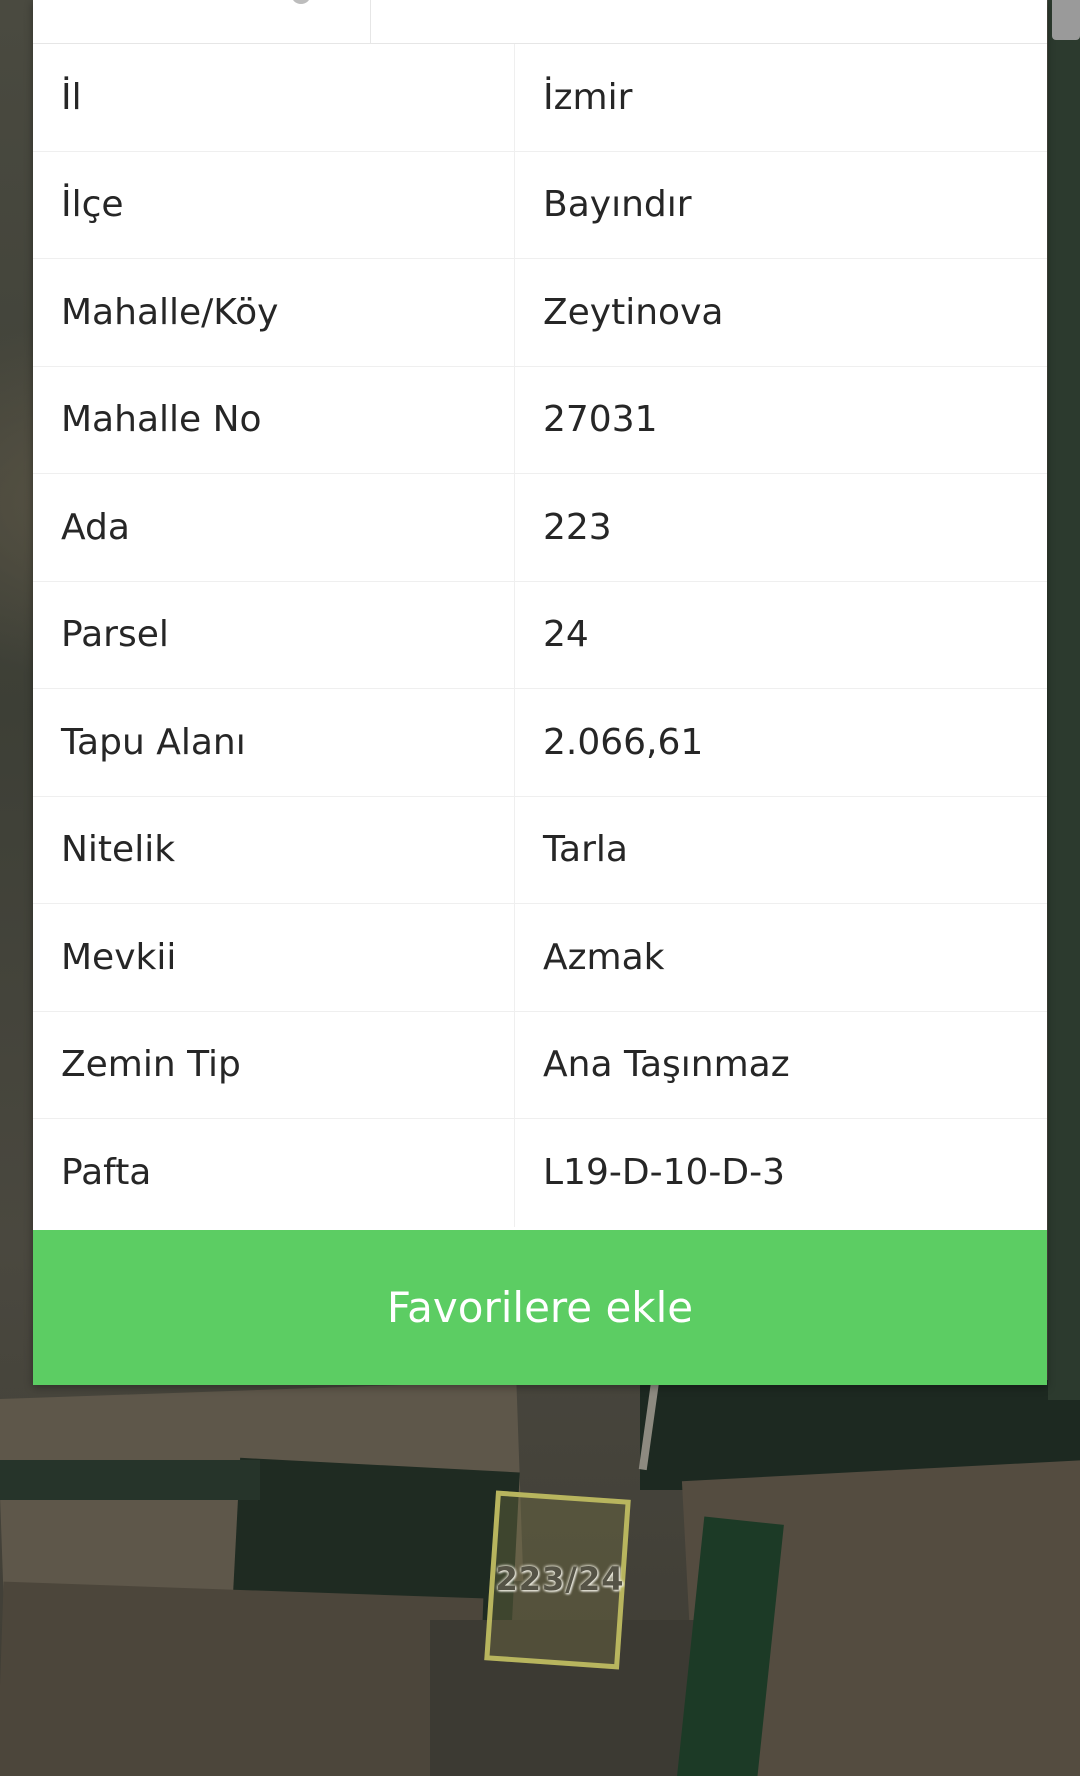 Image resolution: width=1080 pixels, height=1776 pixels. Describe the element at coordinates (540, 743) in the screenshot. I see `table-row: Tapu Alanı 2.066,61` at that location.